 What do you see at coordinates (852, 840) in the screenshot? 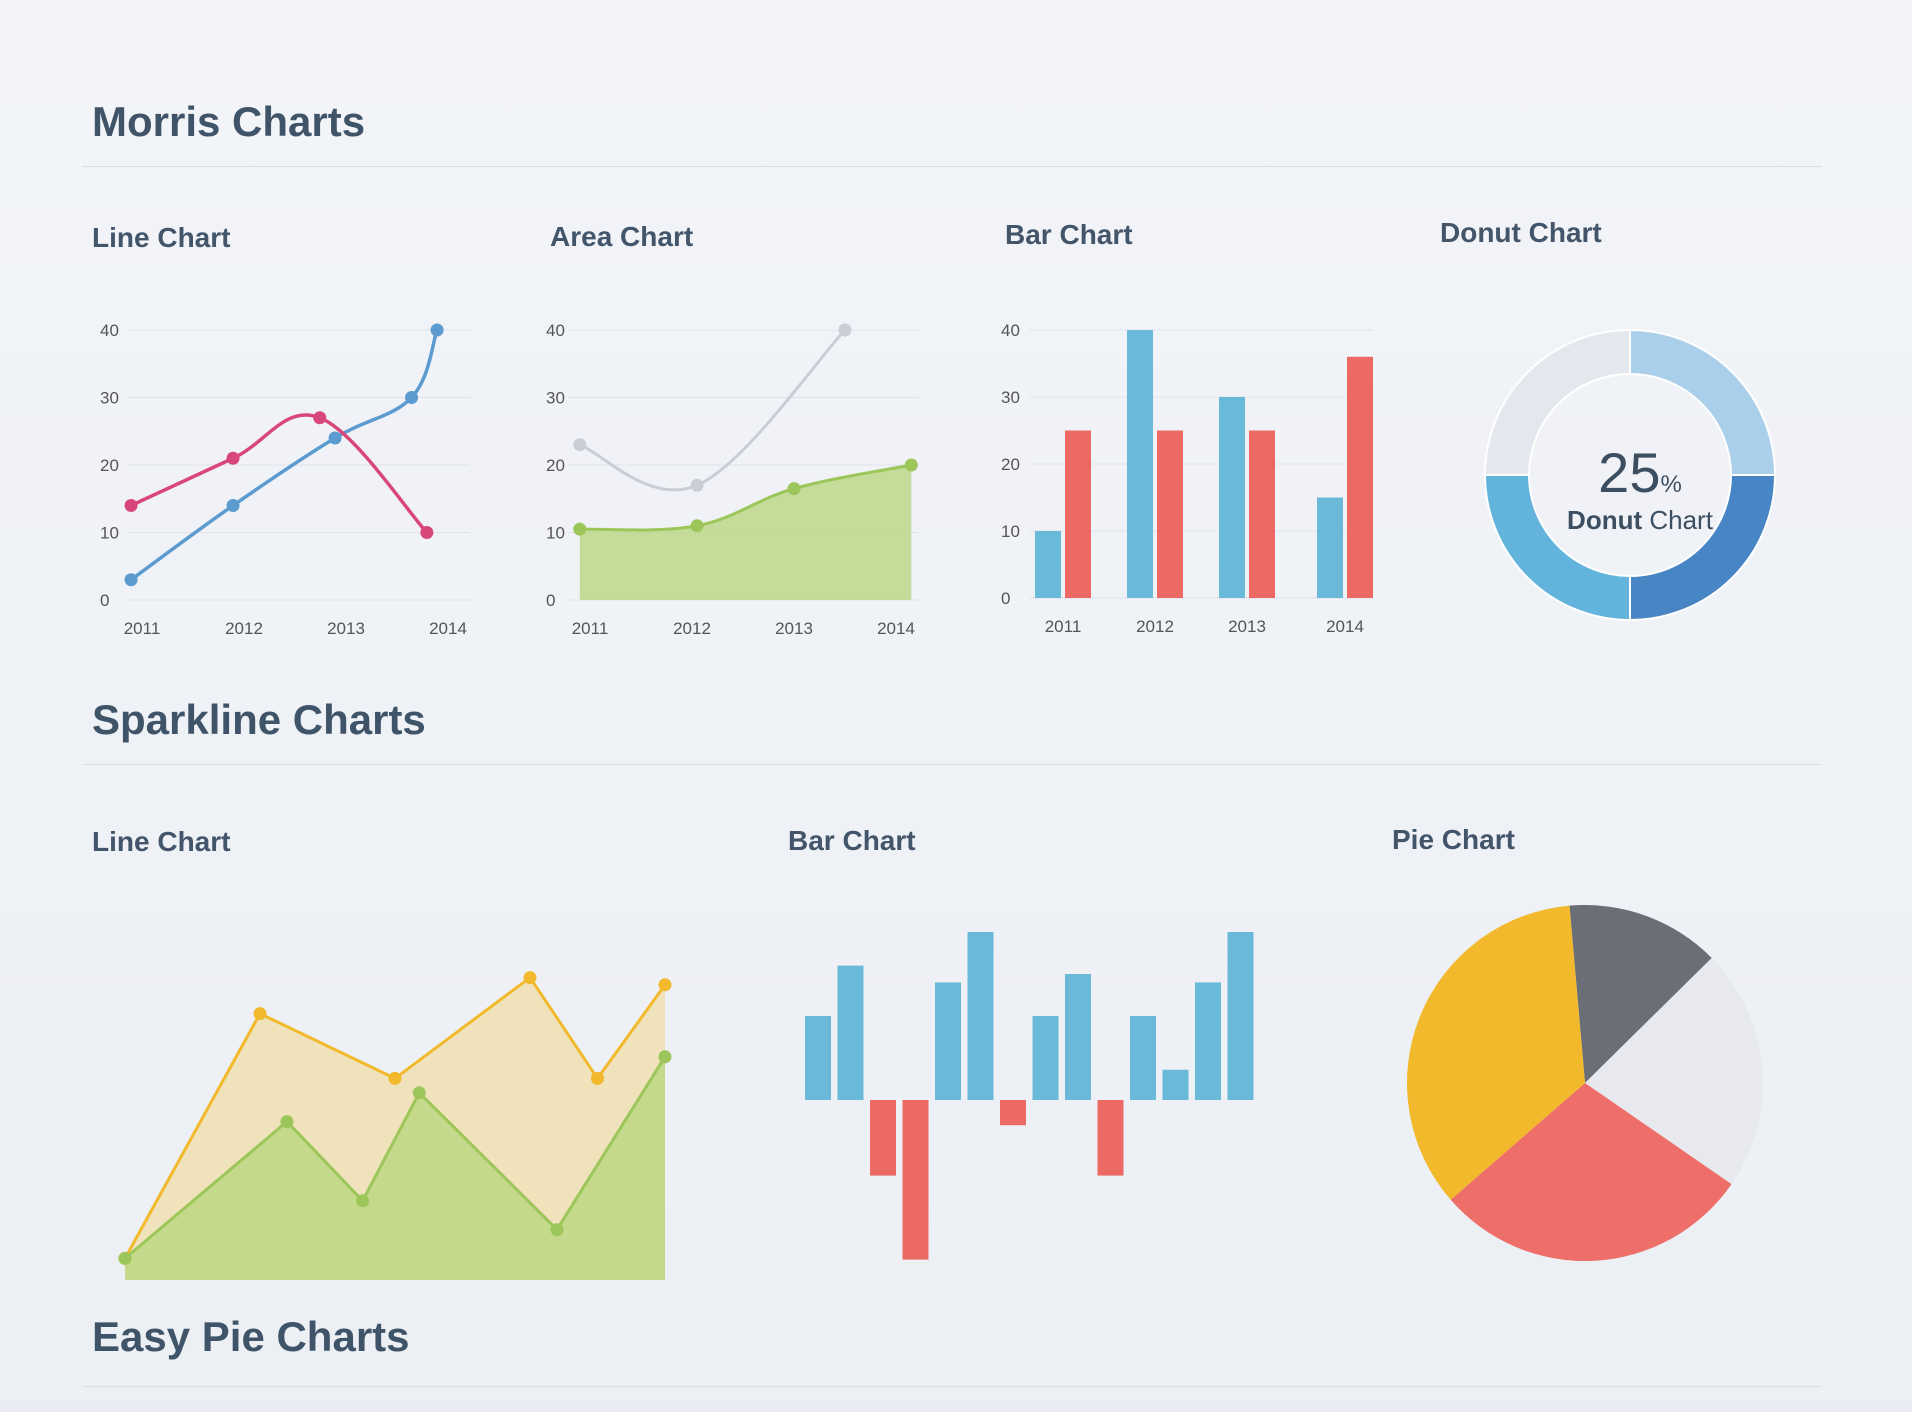
I see `chart-title-spark-bar: Bar Chart` at bounding box center [852, 840].